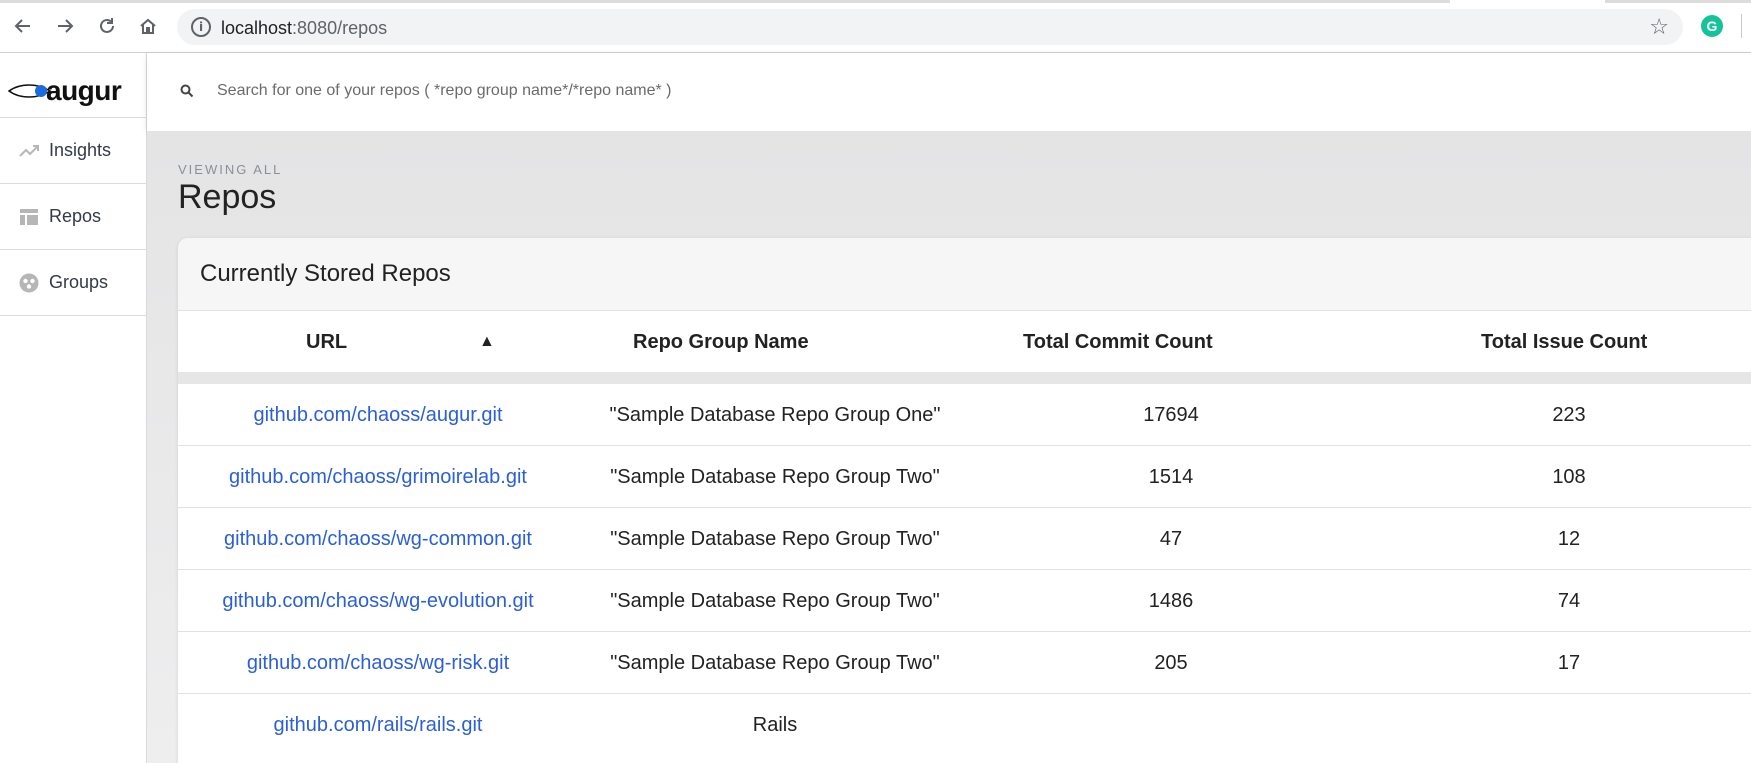 This screenshot has width=1751, height=763. I want to click on toolbar-divider, so click(1741, 26).